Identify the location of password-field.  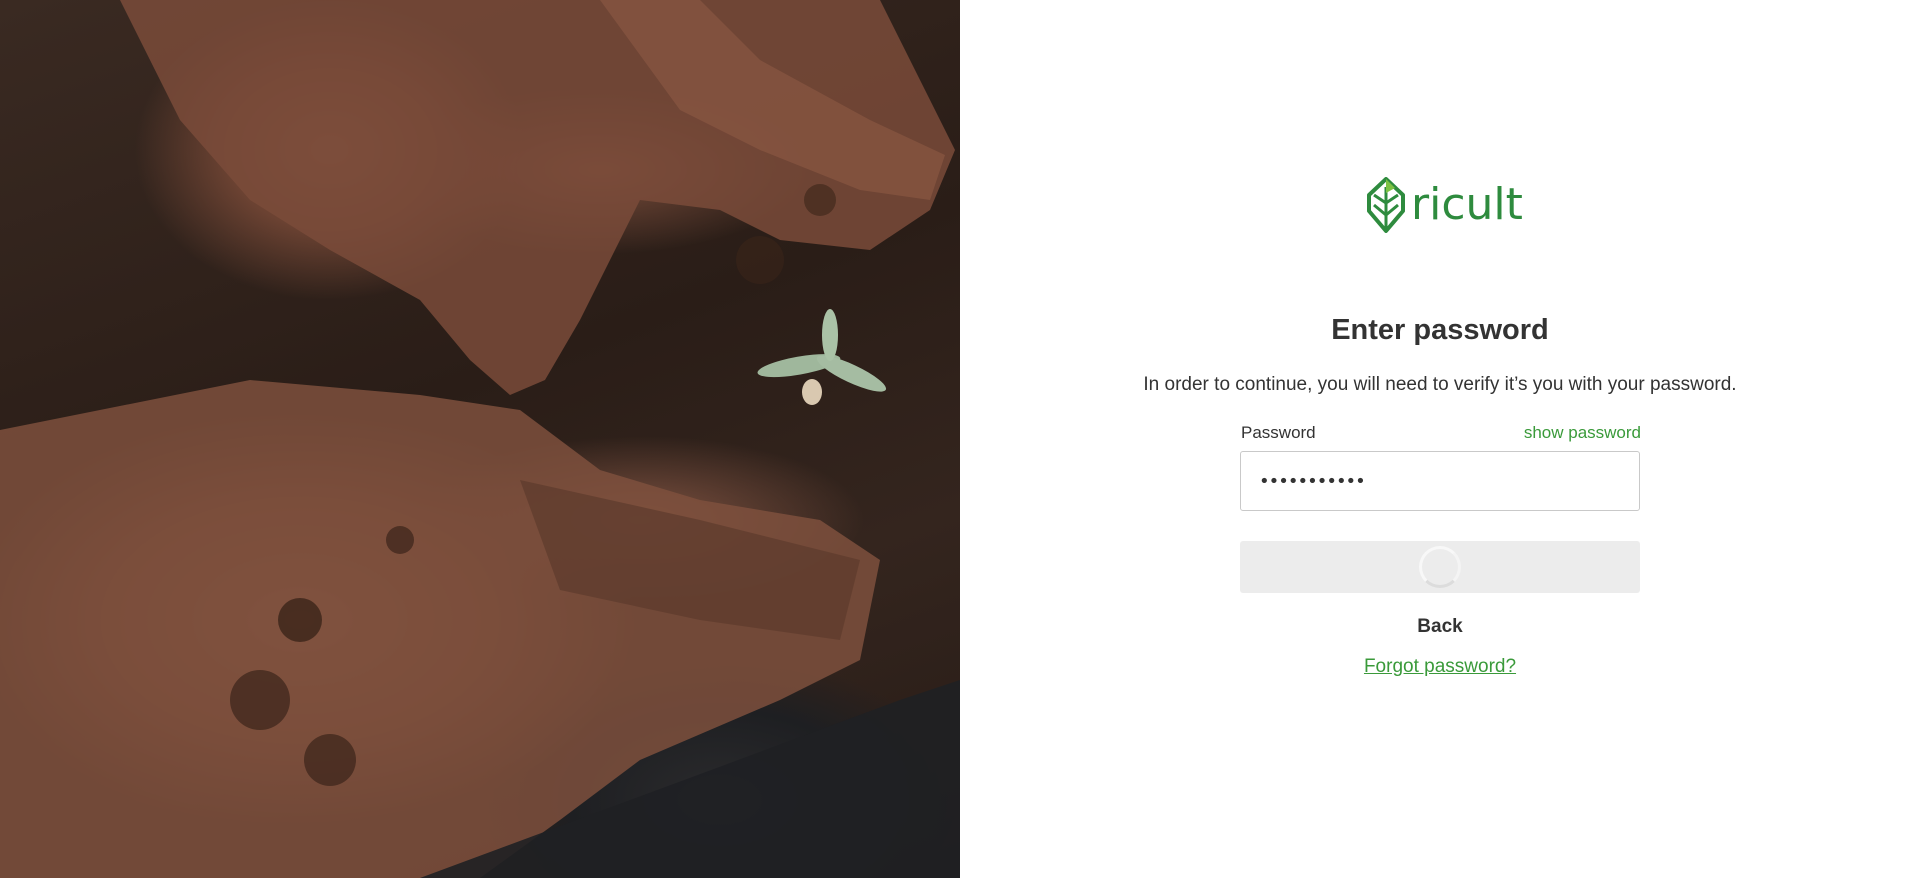
(1440, 481).